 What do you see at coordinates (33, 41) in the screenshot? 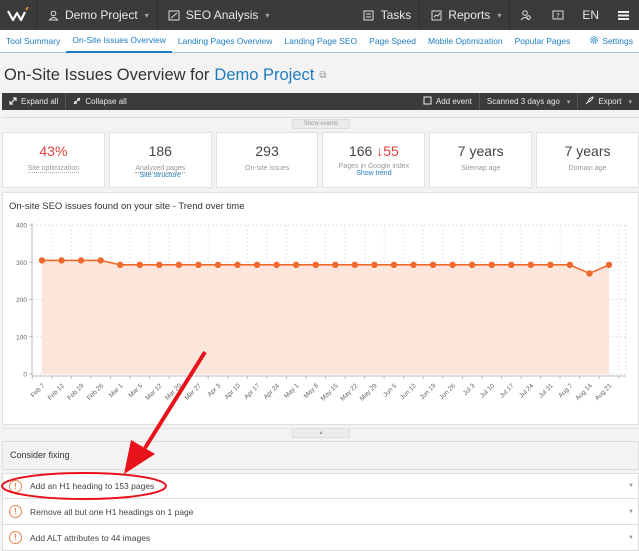
I see `tab-tool-summary: Tool Summary` at bounding box center [33, 41].